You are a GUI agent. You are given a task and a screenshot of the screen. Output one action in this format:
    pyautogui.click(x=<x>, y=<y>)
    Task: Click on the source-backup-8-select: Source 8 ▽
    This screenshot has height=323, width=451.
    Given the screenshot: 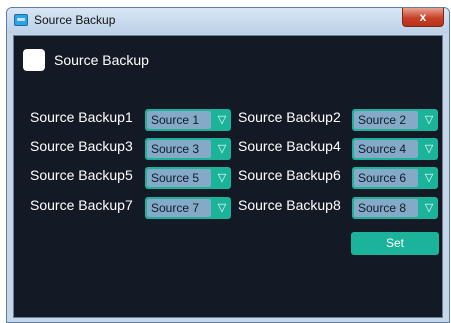 What is the action you would take?
    pyautogui.click(x=395, y=208)
    